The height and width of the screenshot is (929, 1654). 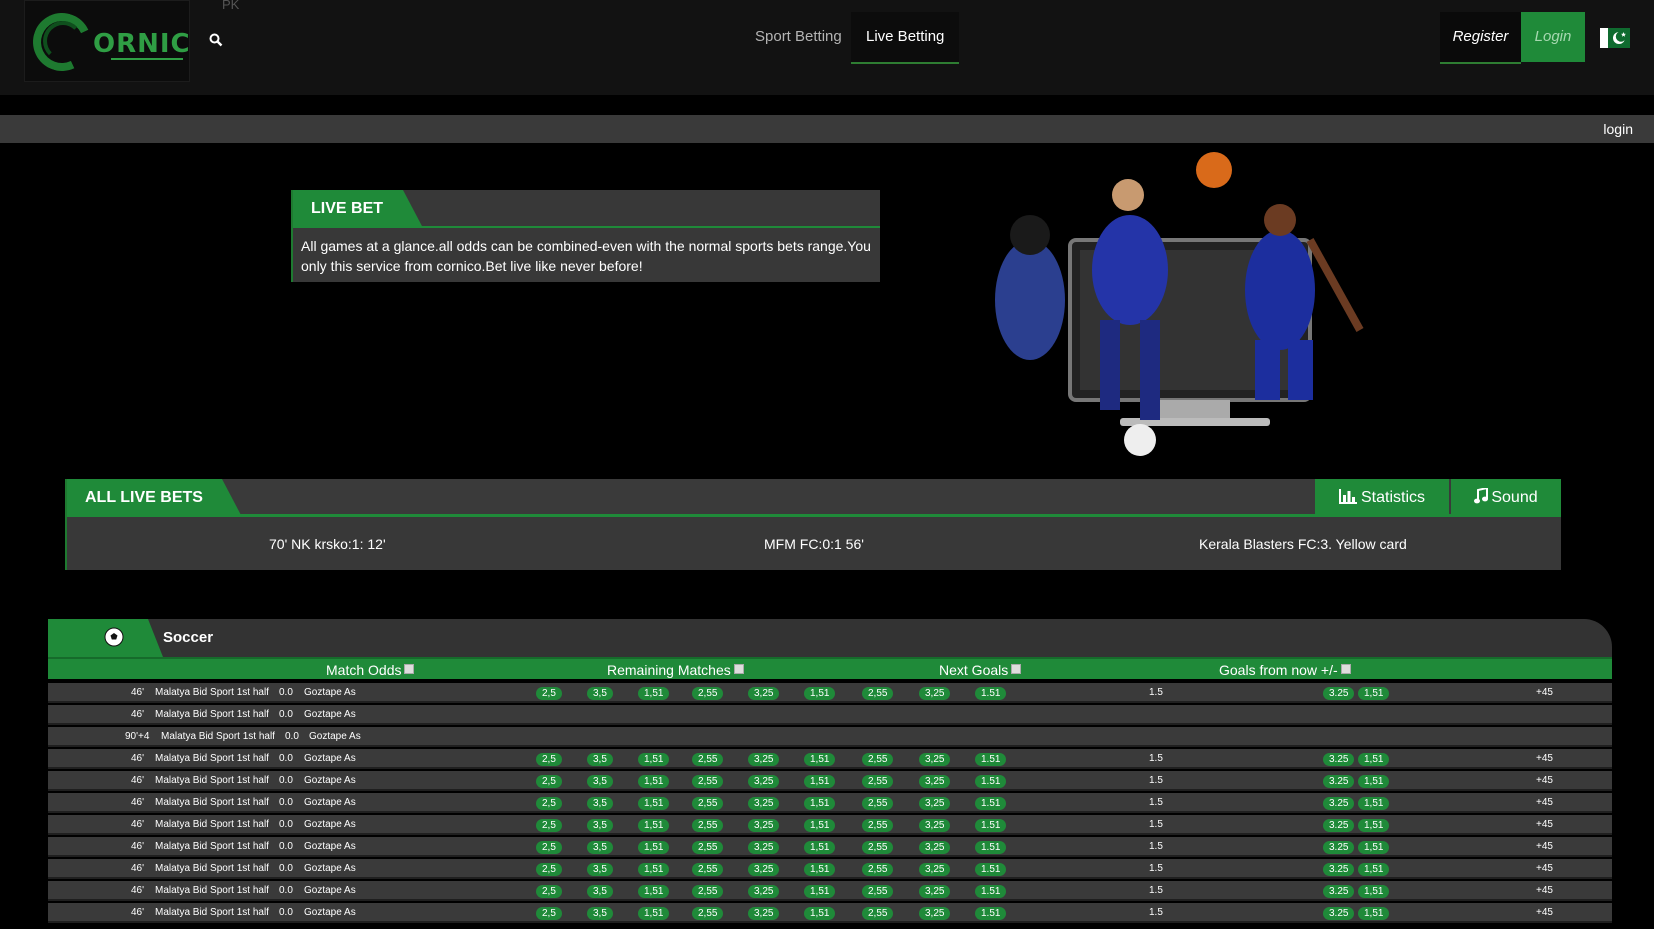 What do you see at coordinates (1480, 38) in the screenshot?
I see `register-button: Register` at bounding box center [1480, 38].